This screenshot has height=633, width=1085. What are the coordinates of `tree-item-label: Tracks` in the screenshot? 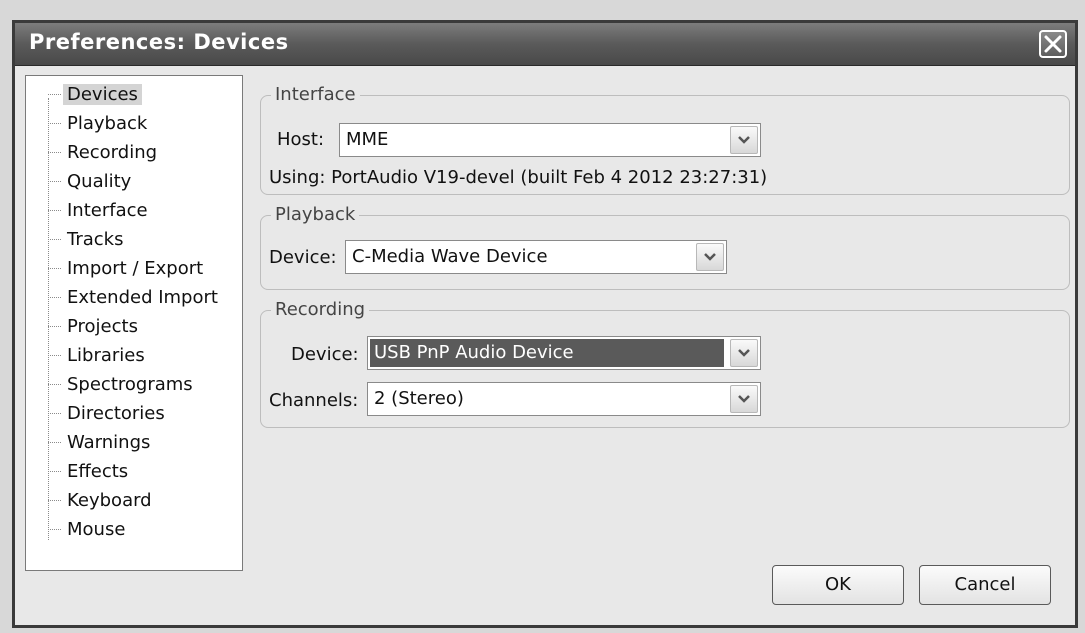 It's located at (95, 239).